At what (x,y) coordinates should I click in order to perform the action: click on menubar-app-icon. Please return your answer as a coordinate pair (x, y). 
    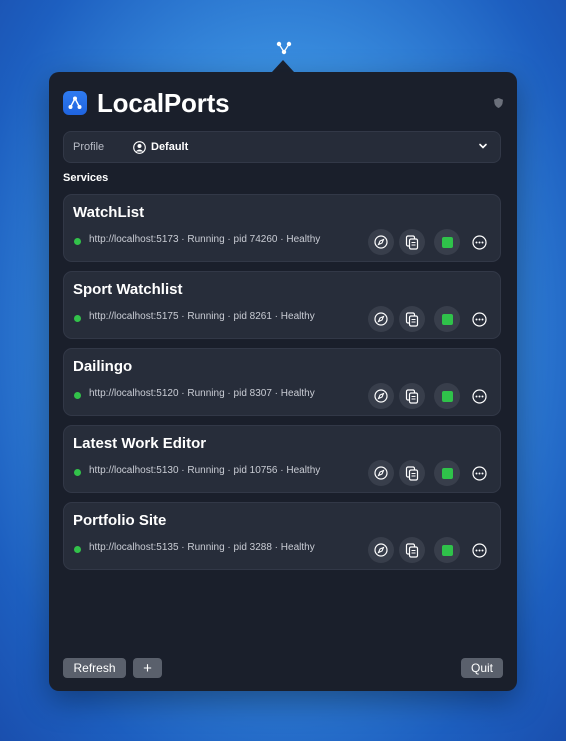
    Looking at the image, I should click on (284, 48).